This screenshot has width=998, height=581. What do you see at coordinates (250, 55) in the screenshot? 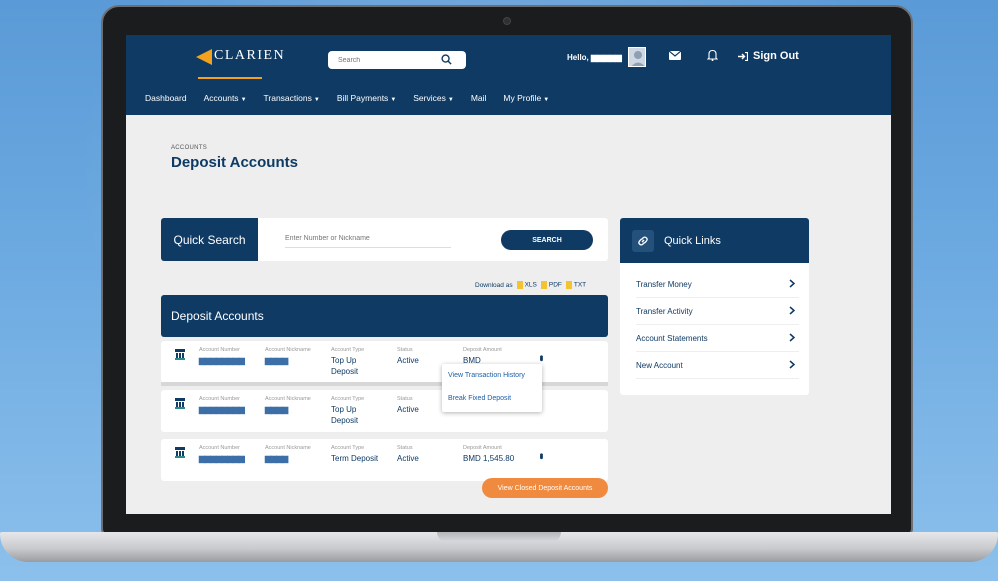
I see `brand-name: CLARIEN` at bounding box center [250, 55].